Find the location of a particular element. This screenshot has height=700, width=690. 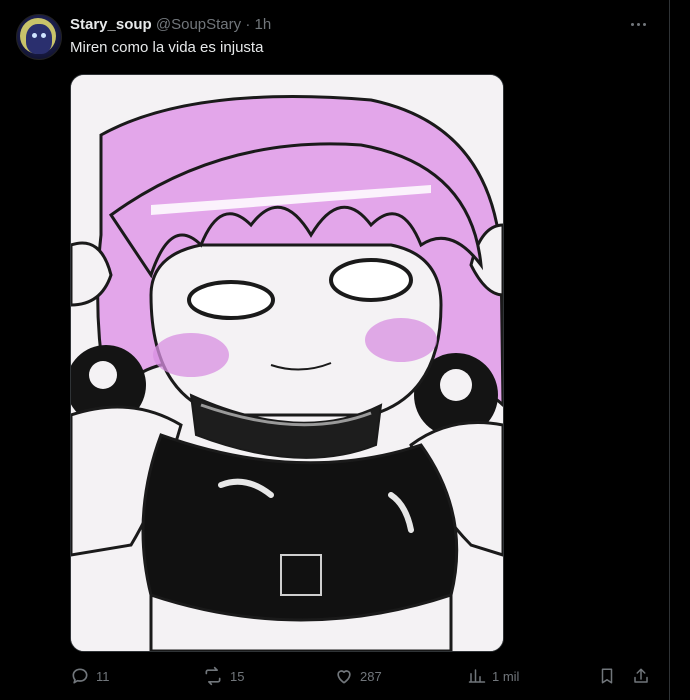

tweet-actions-bar: 11 15 287 1 mil is located at coordinates (365, 676).